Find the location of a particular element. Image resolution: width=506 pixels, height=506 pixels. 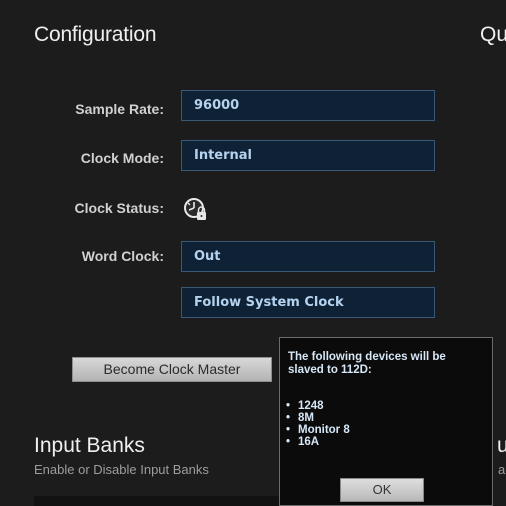

ok-button: OK is located at coordinates (382, 490).